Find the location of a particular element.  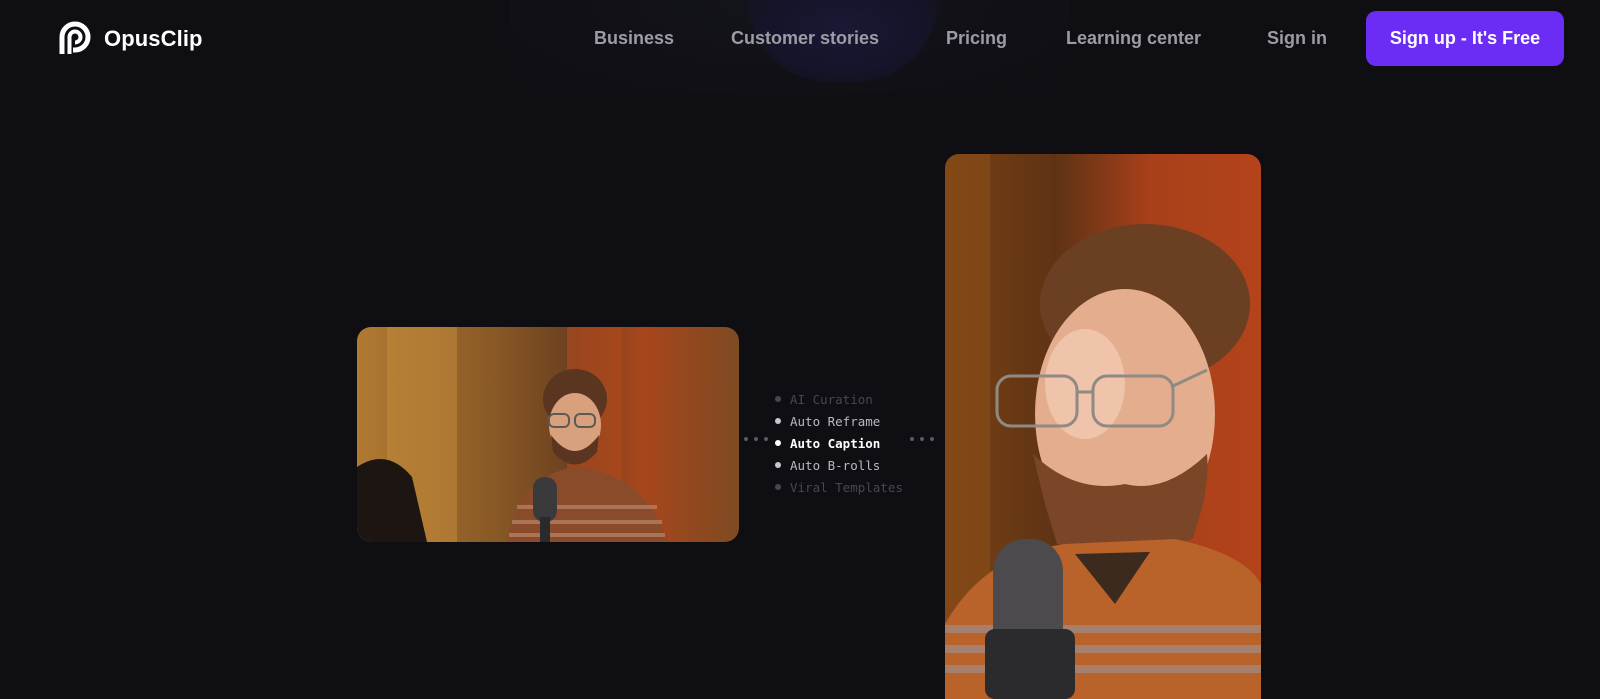

connector-left is located at coordinates (756, 439).